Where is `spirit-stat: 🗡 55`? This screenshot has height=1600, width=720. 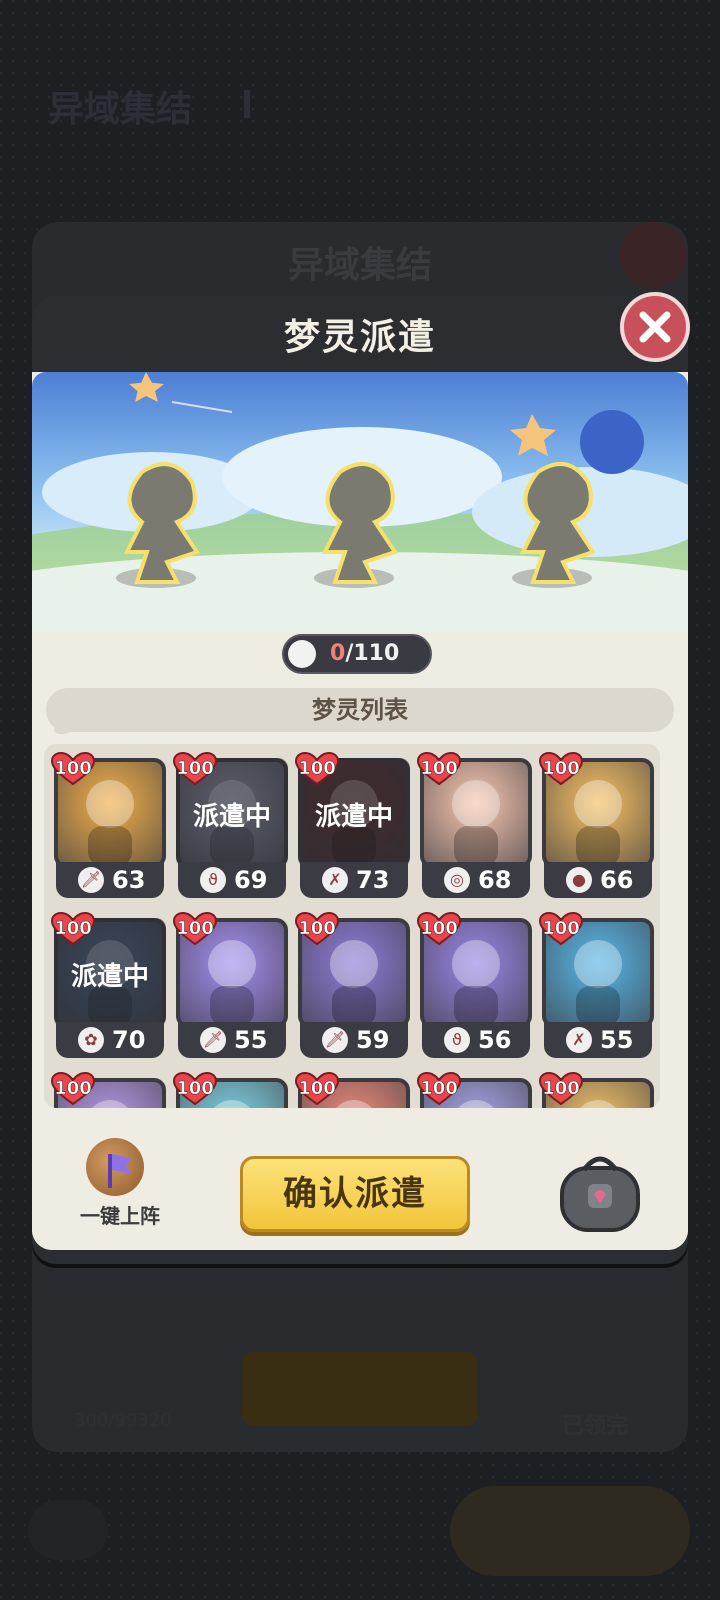 spirit-stat: 🗡 55 is located at coordinates (232, 1040).